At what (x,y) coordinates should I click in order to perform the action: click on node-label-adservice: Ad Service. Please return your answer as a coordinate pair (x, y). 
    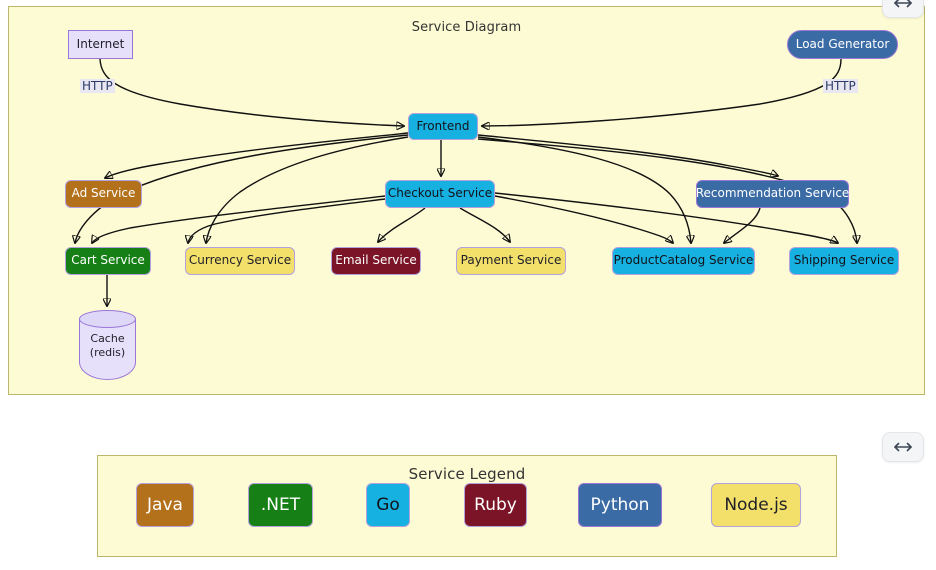
    Looking at the image, I should click on (103, 193).